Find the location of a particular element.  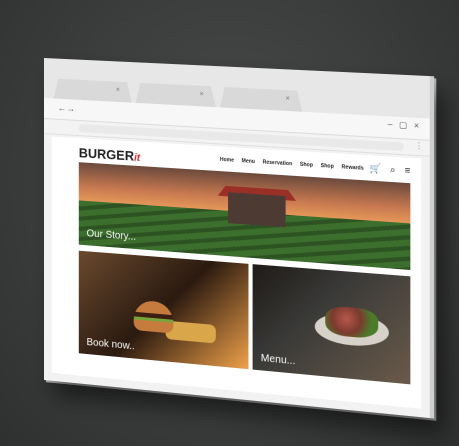

site-logo: BURGERit is located at coordinates (109, 154).